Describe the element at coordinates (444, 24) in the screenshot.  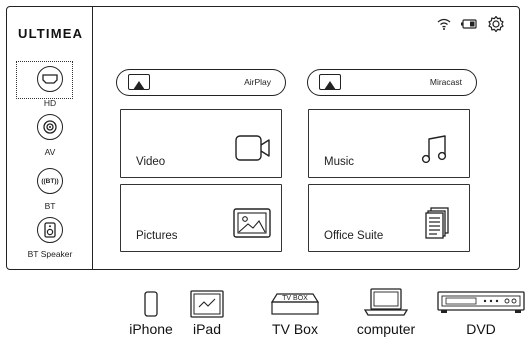
I see `wifi-icon` at that location.